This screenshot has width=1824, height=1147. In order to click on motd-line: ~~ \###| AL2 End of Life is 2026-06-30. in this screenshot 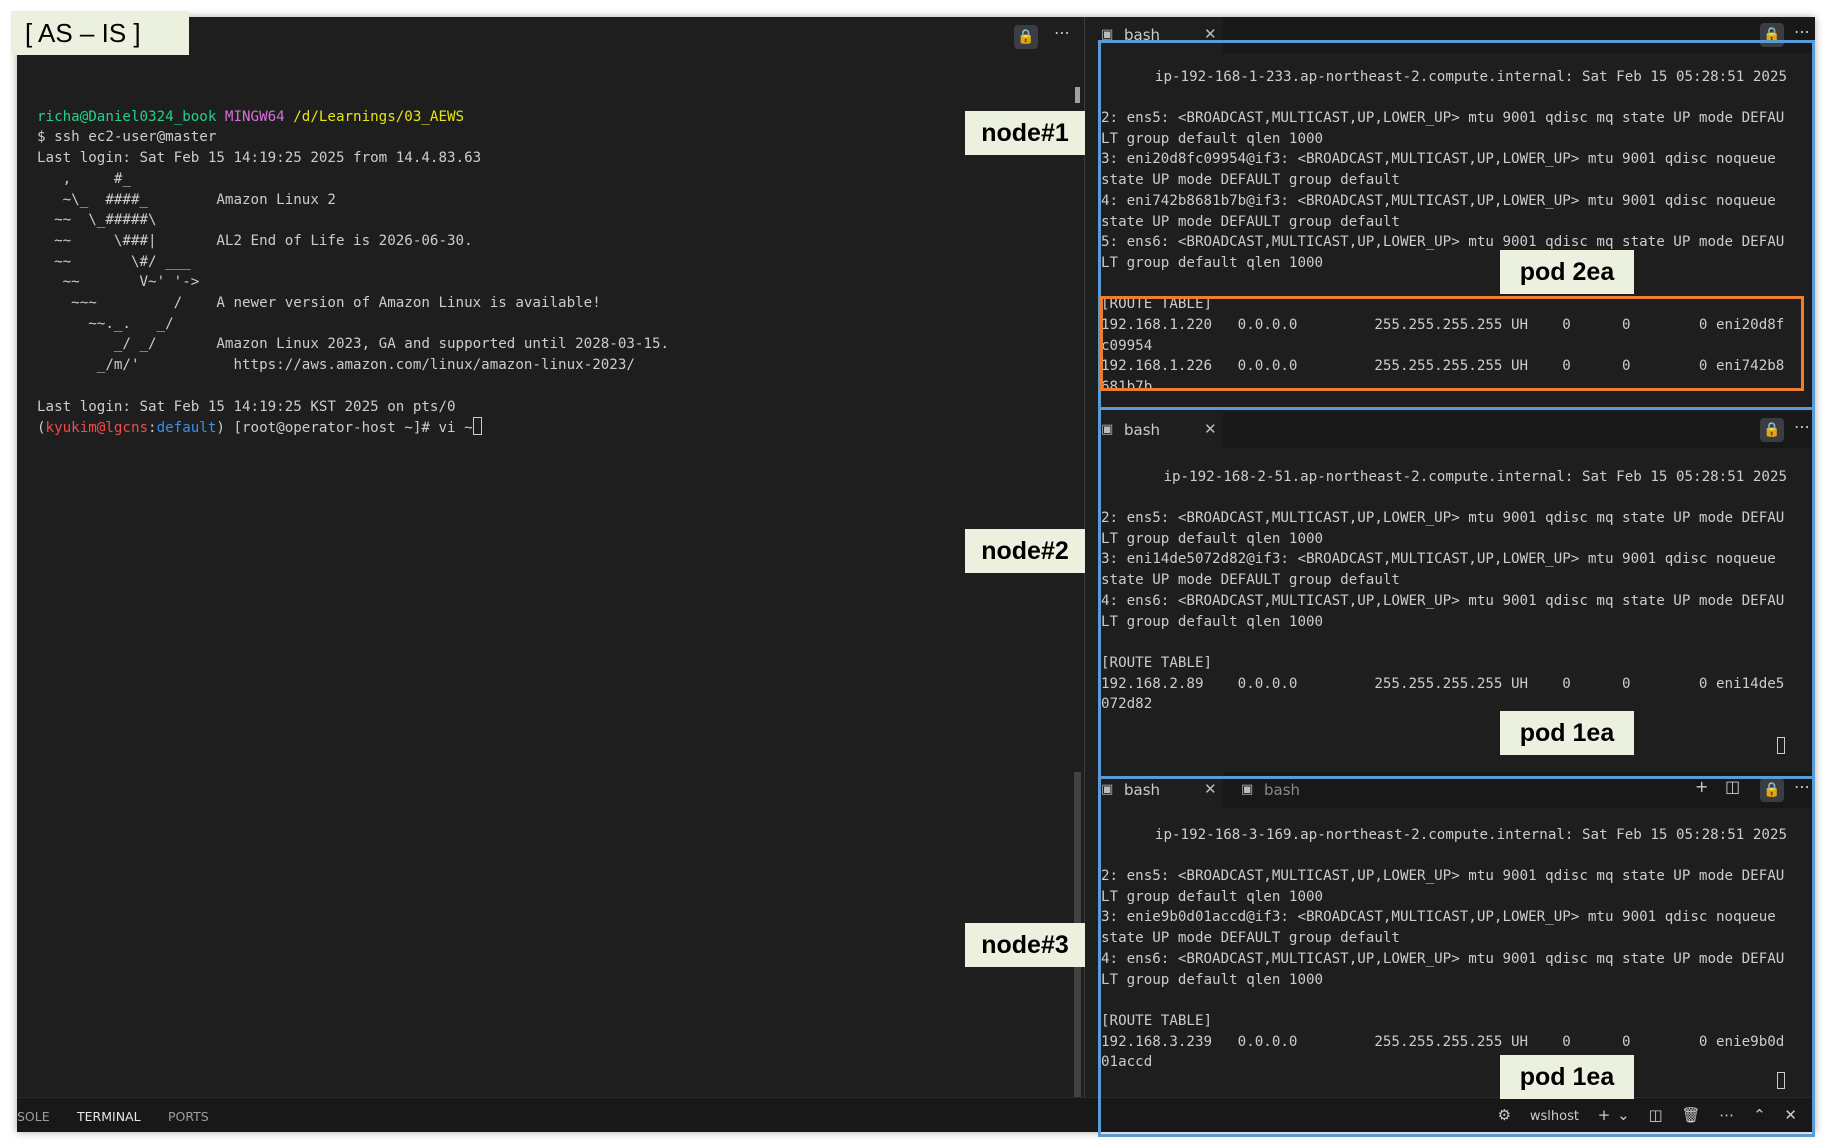, I will do `click(255, 240)`.